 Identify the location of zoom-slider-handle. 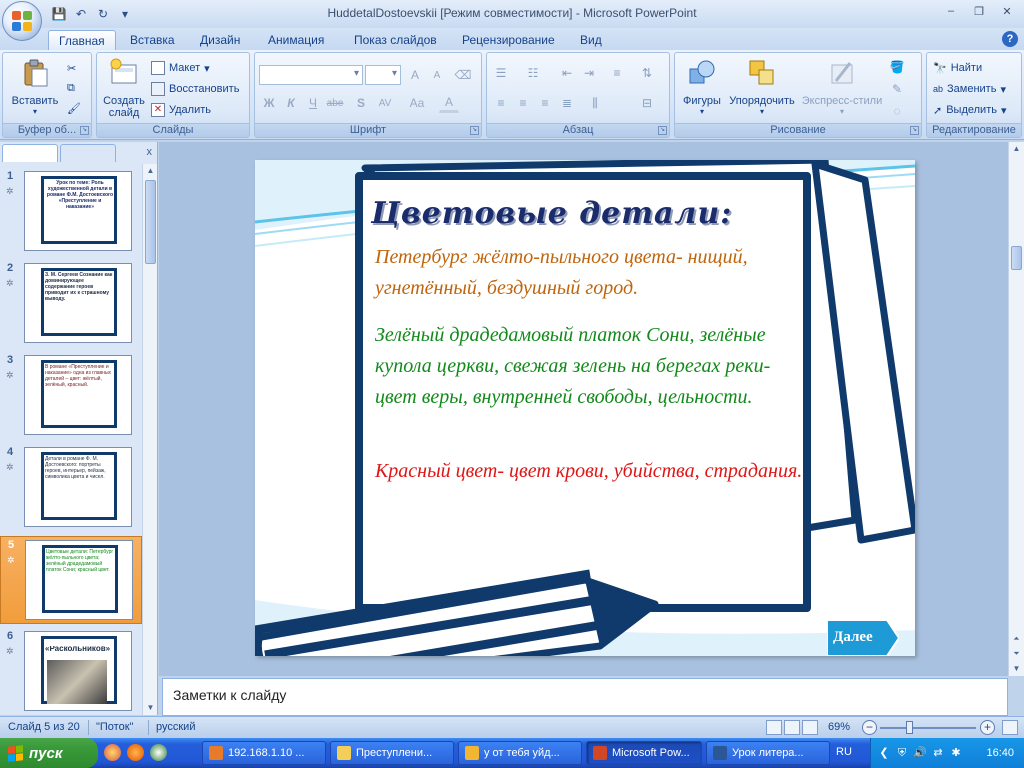
(909, 727).